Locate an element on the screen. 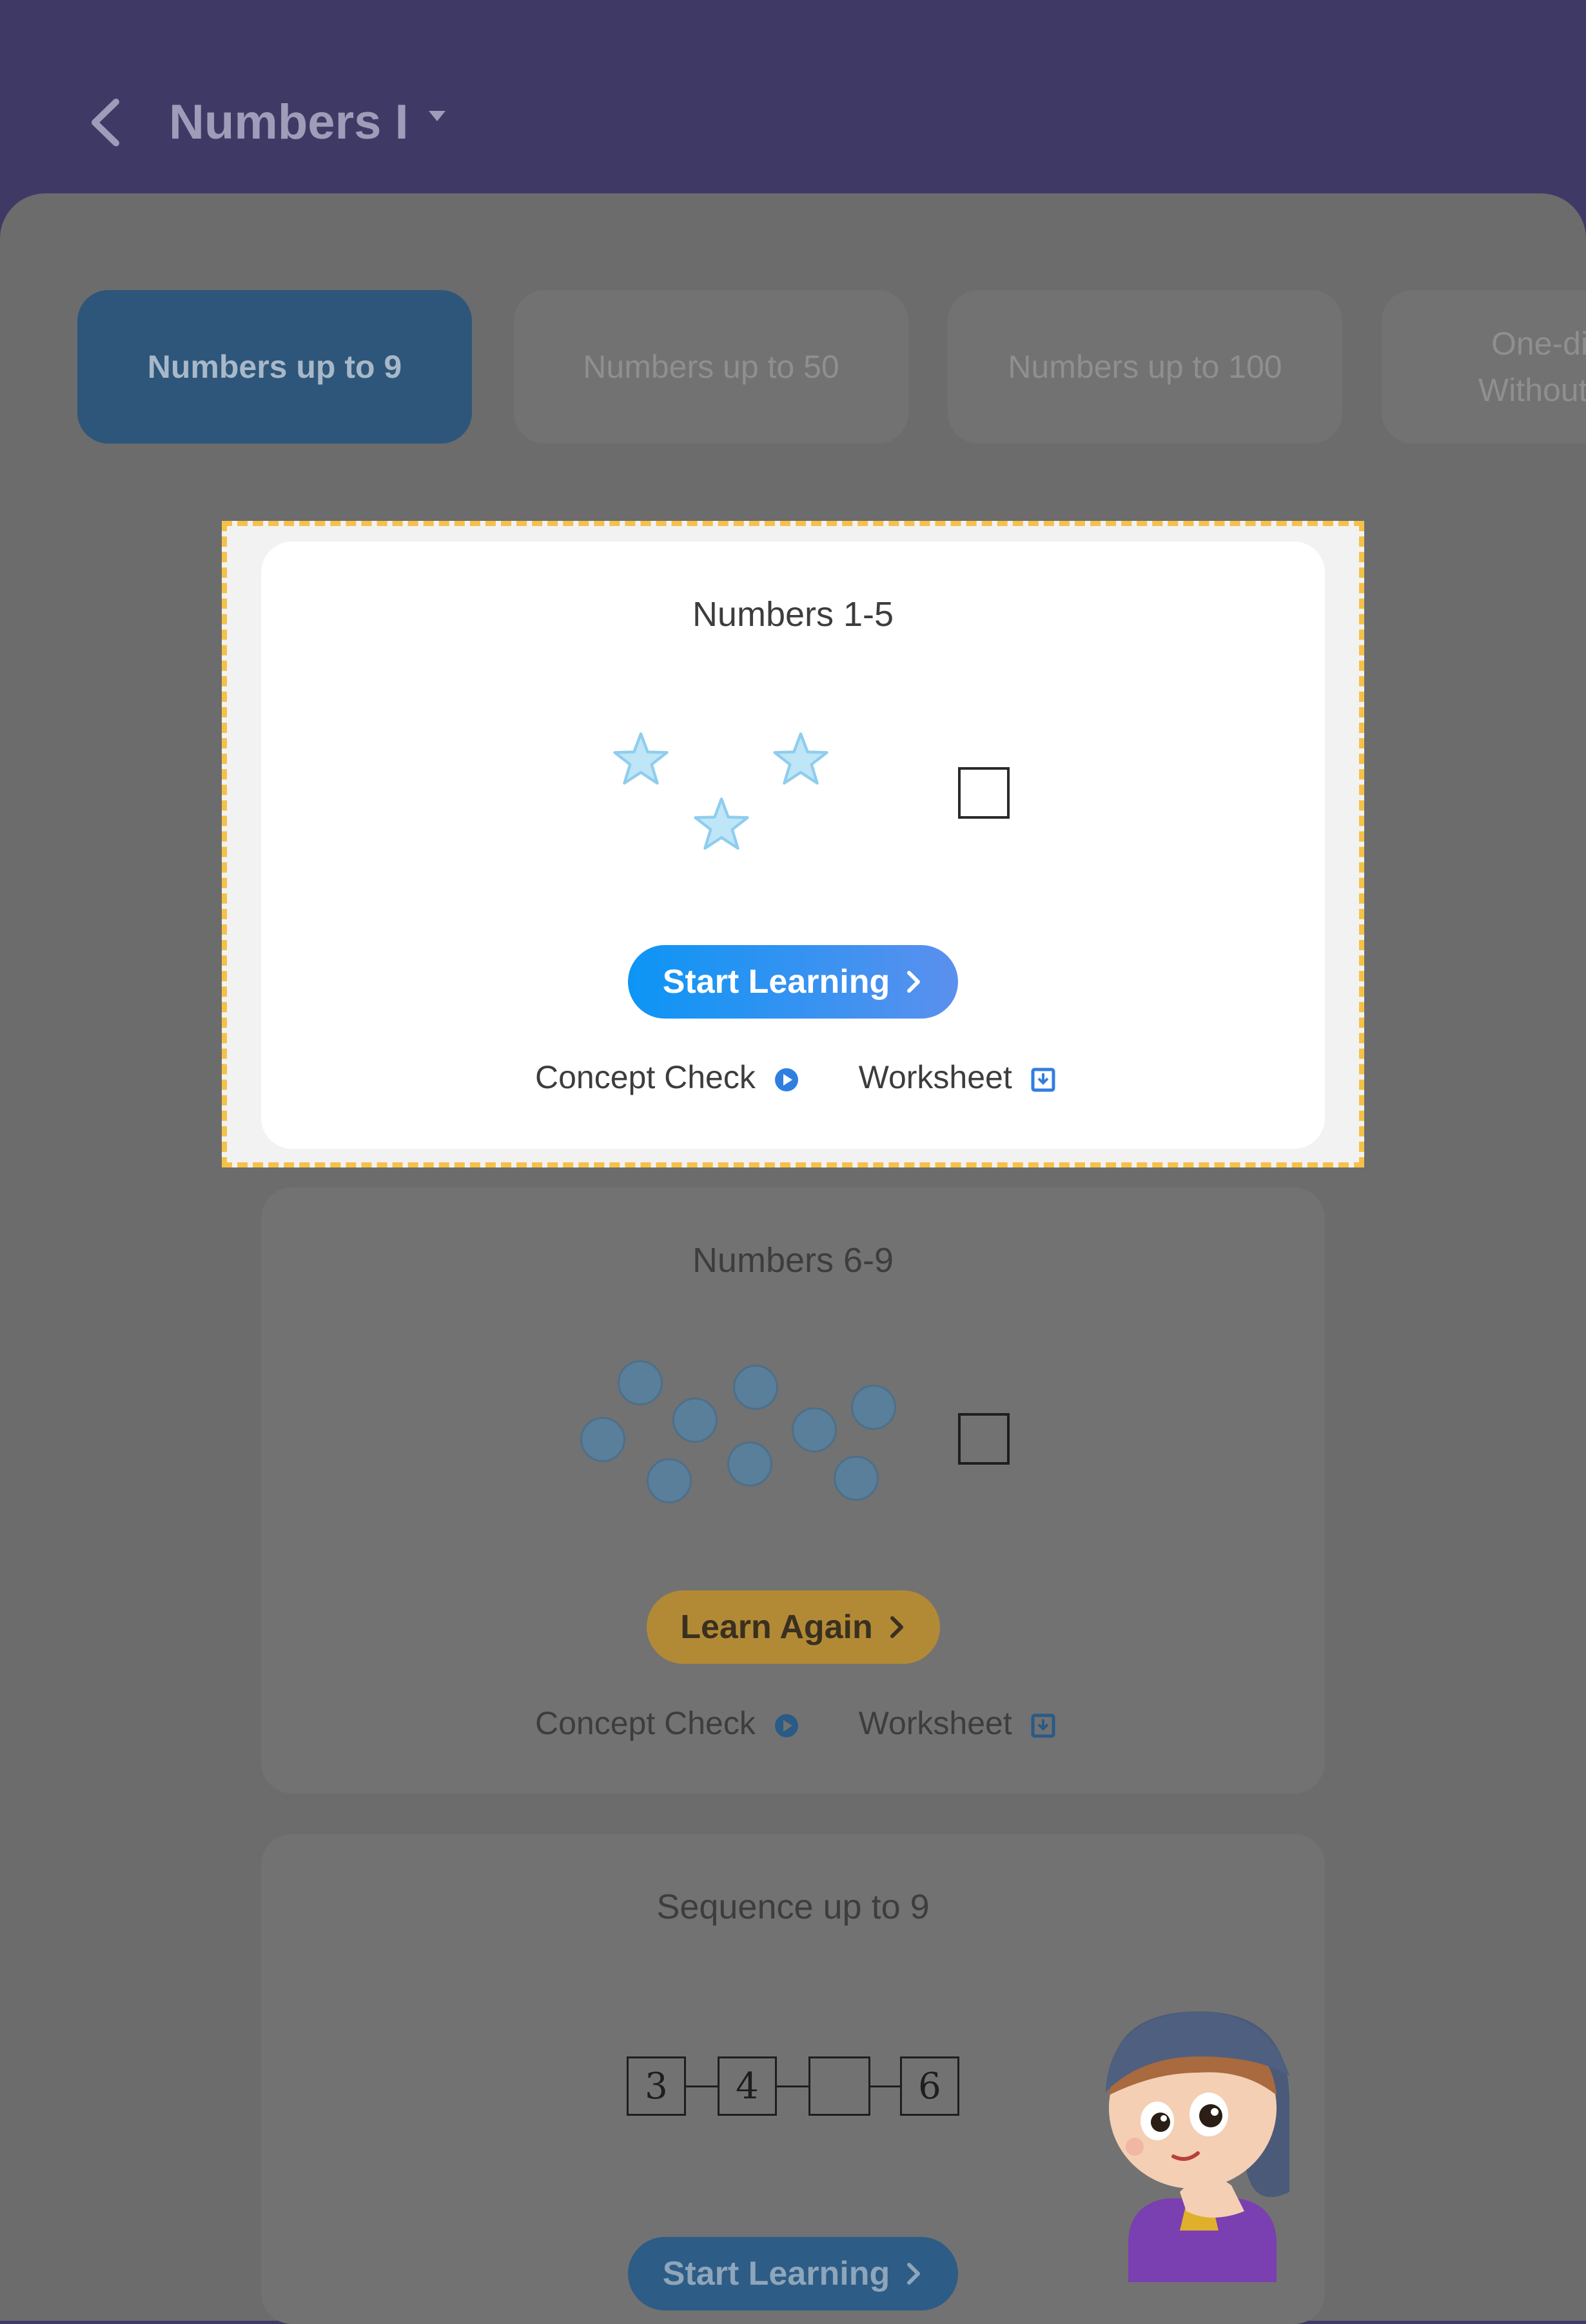 The height and width of the screenshot is (2324, 1586). sequence-box-blank is located at coordinates (839, 2086).